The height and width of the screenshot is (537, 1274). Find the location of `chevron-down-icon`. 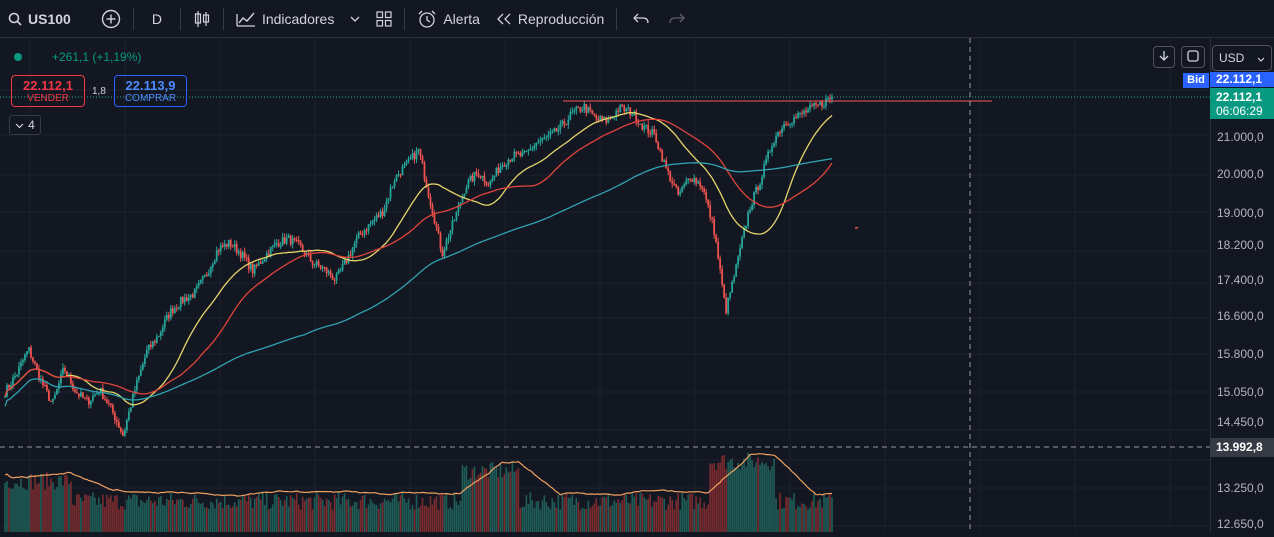

chevron-down-icon is located at coordinates (355, 19).